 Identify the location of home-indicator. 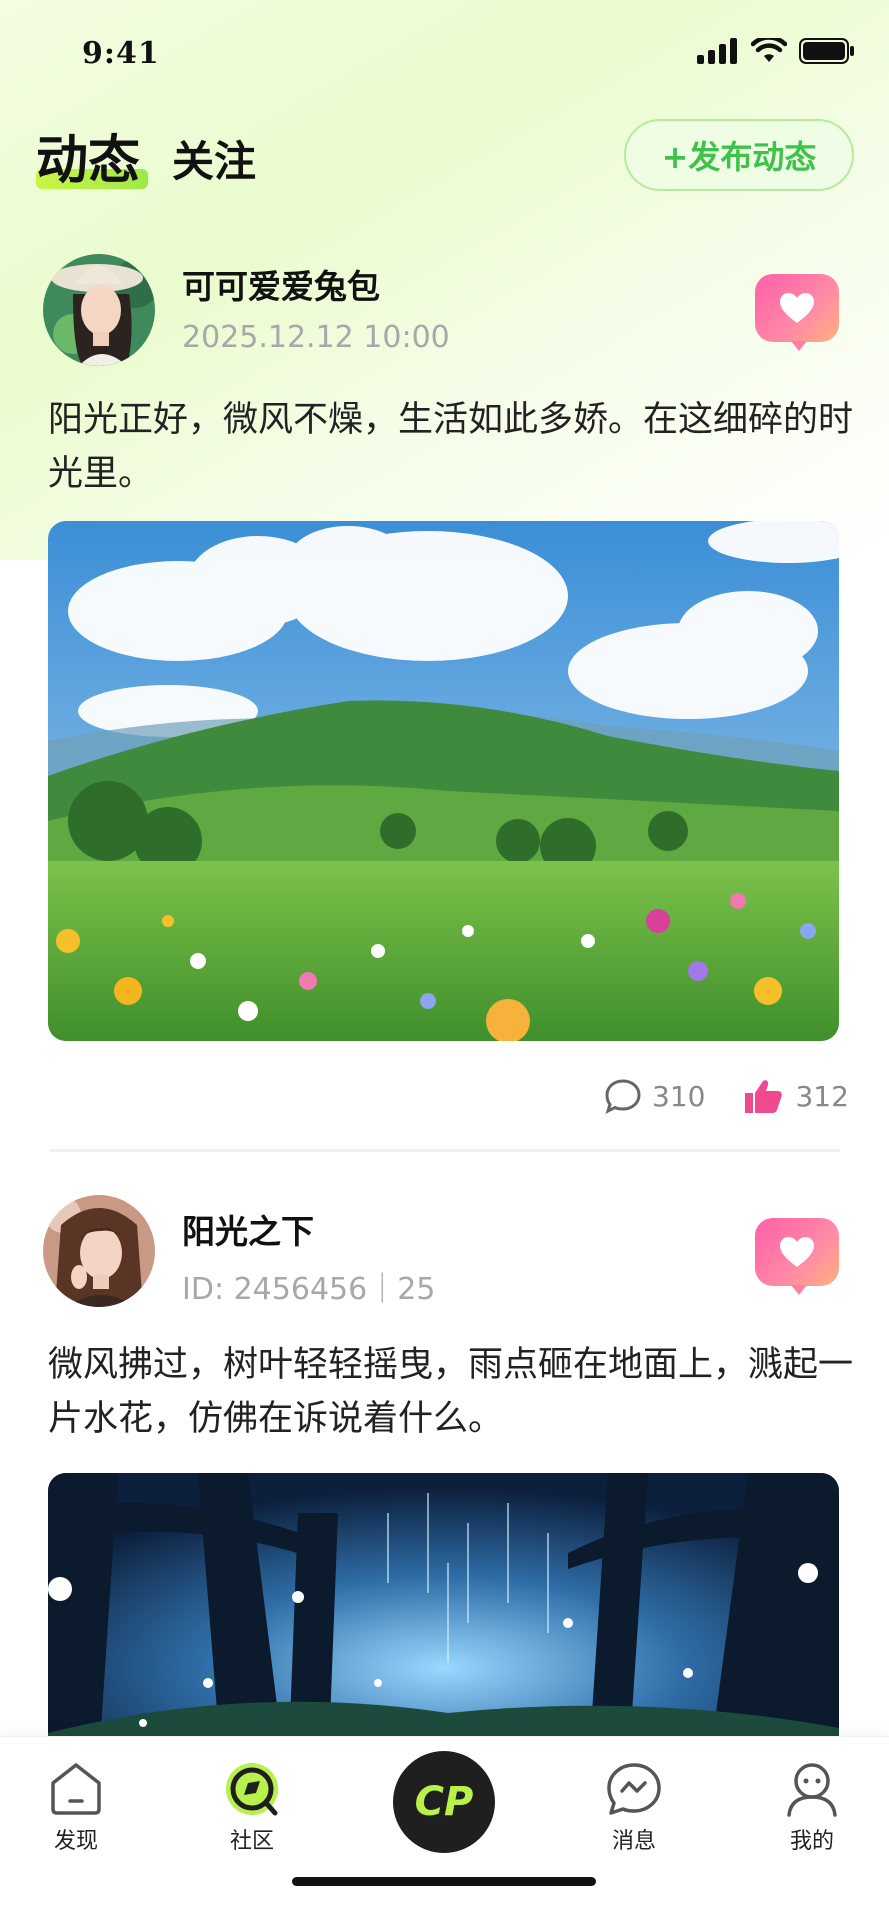
(444, 1881).